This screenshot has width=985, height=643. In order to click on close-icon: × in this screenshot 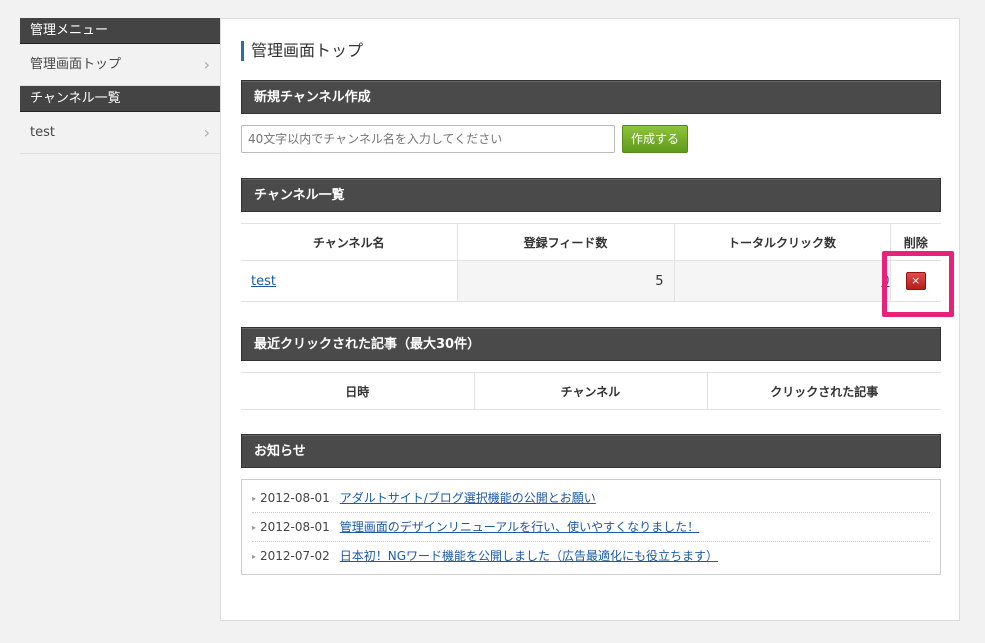, I will do `click(916, 280)`.